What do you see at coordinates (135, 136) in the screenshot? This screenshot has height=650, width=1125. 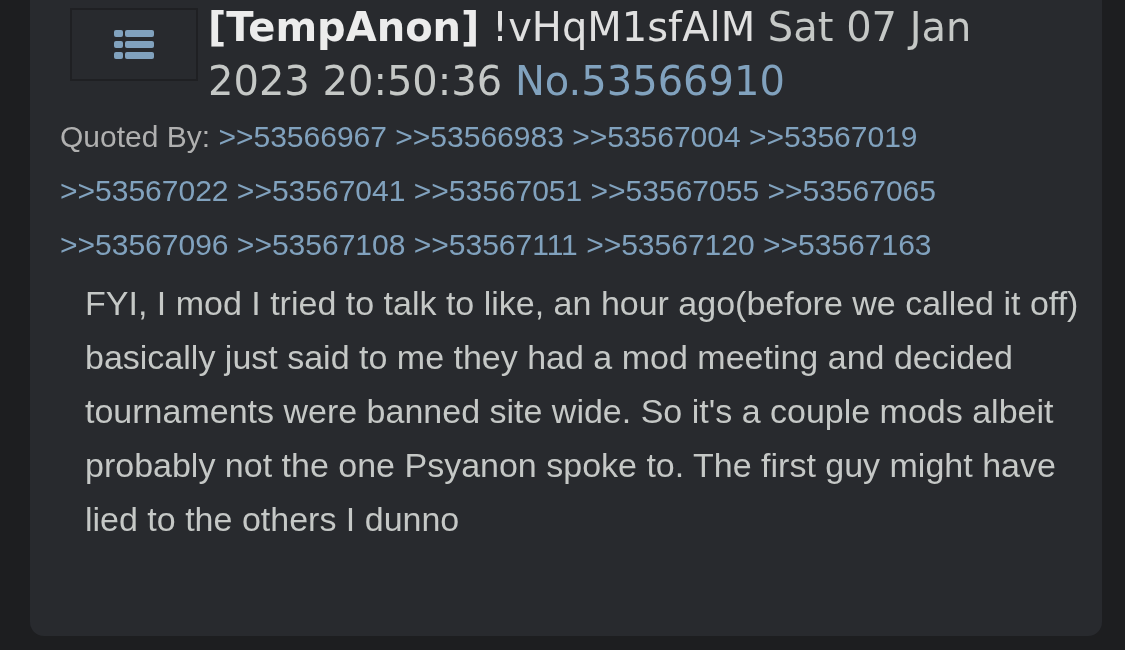 I see `quoted-by-label: Quoted By:` at bounding box center [135, 136].